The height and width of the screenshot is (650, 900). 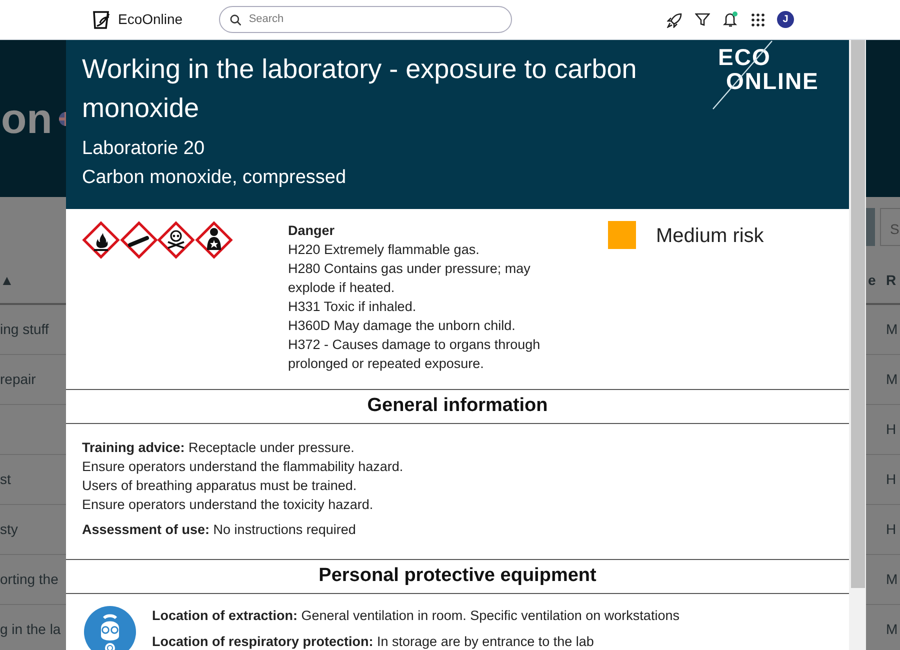 What do you see at coordinates (144, 149) in the screenshot?
I see `modal-subtitle: Laboratorie 20` at bounding box center [144, 149].